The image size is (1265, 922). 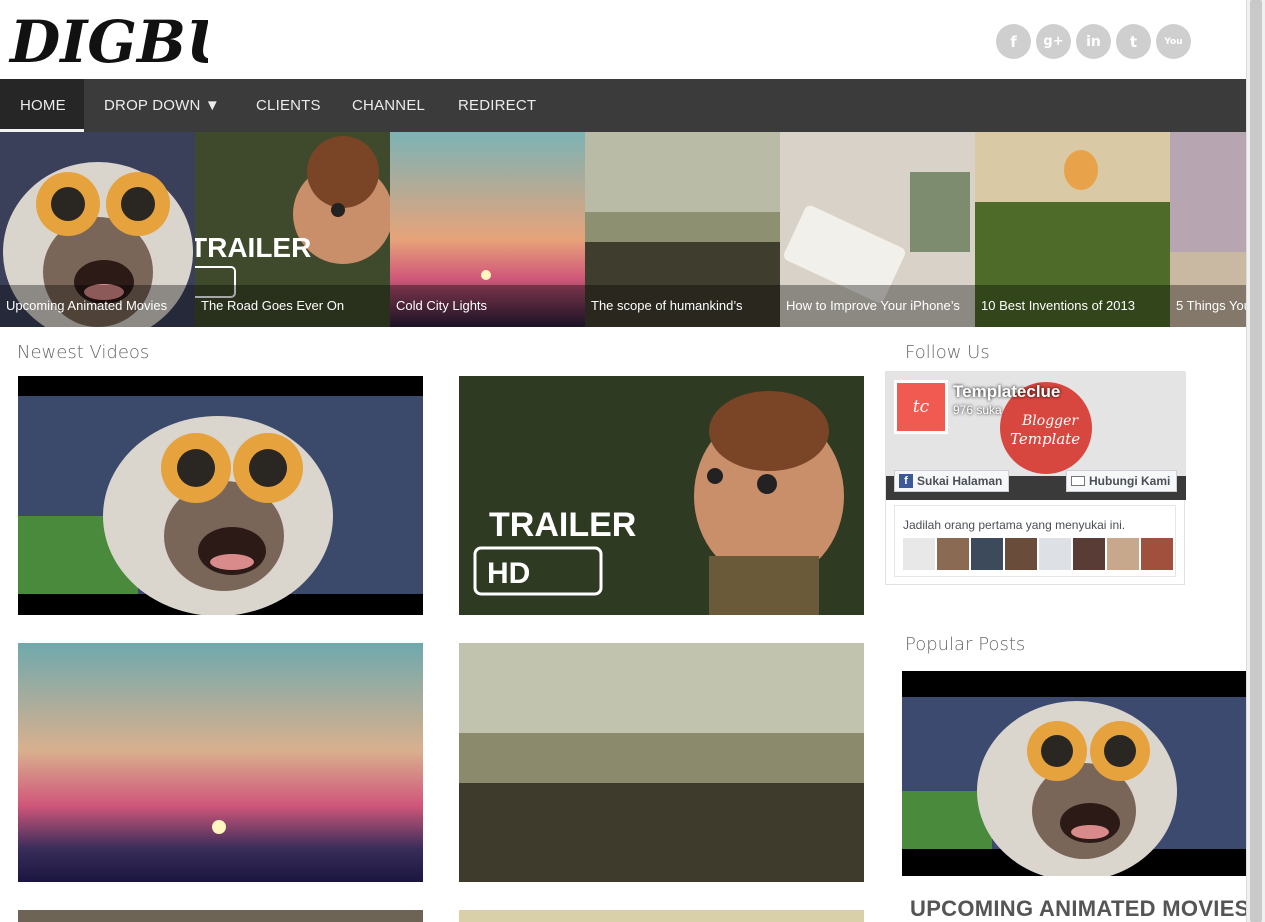 I want to click on fb-friends-text: Jadilah orang pertama yang menyukai ini., so click(x=1014, y=525).